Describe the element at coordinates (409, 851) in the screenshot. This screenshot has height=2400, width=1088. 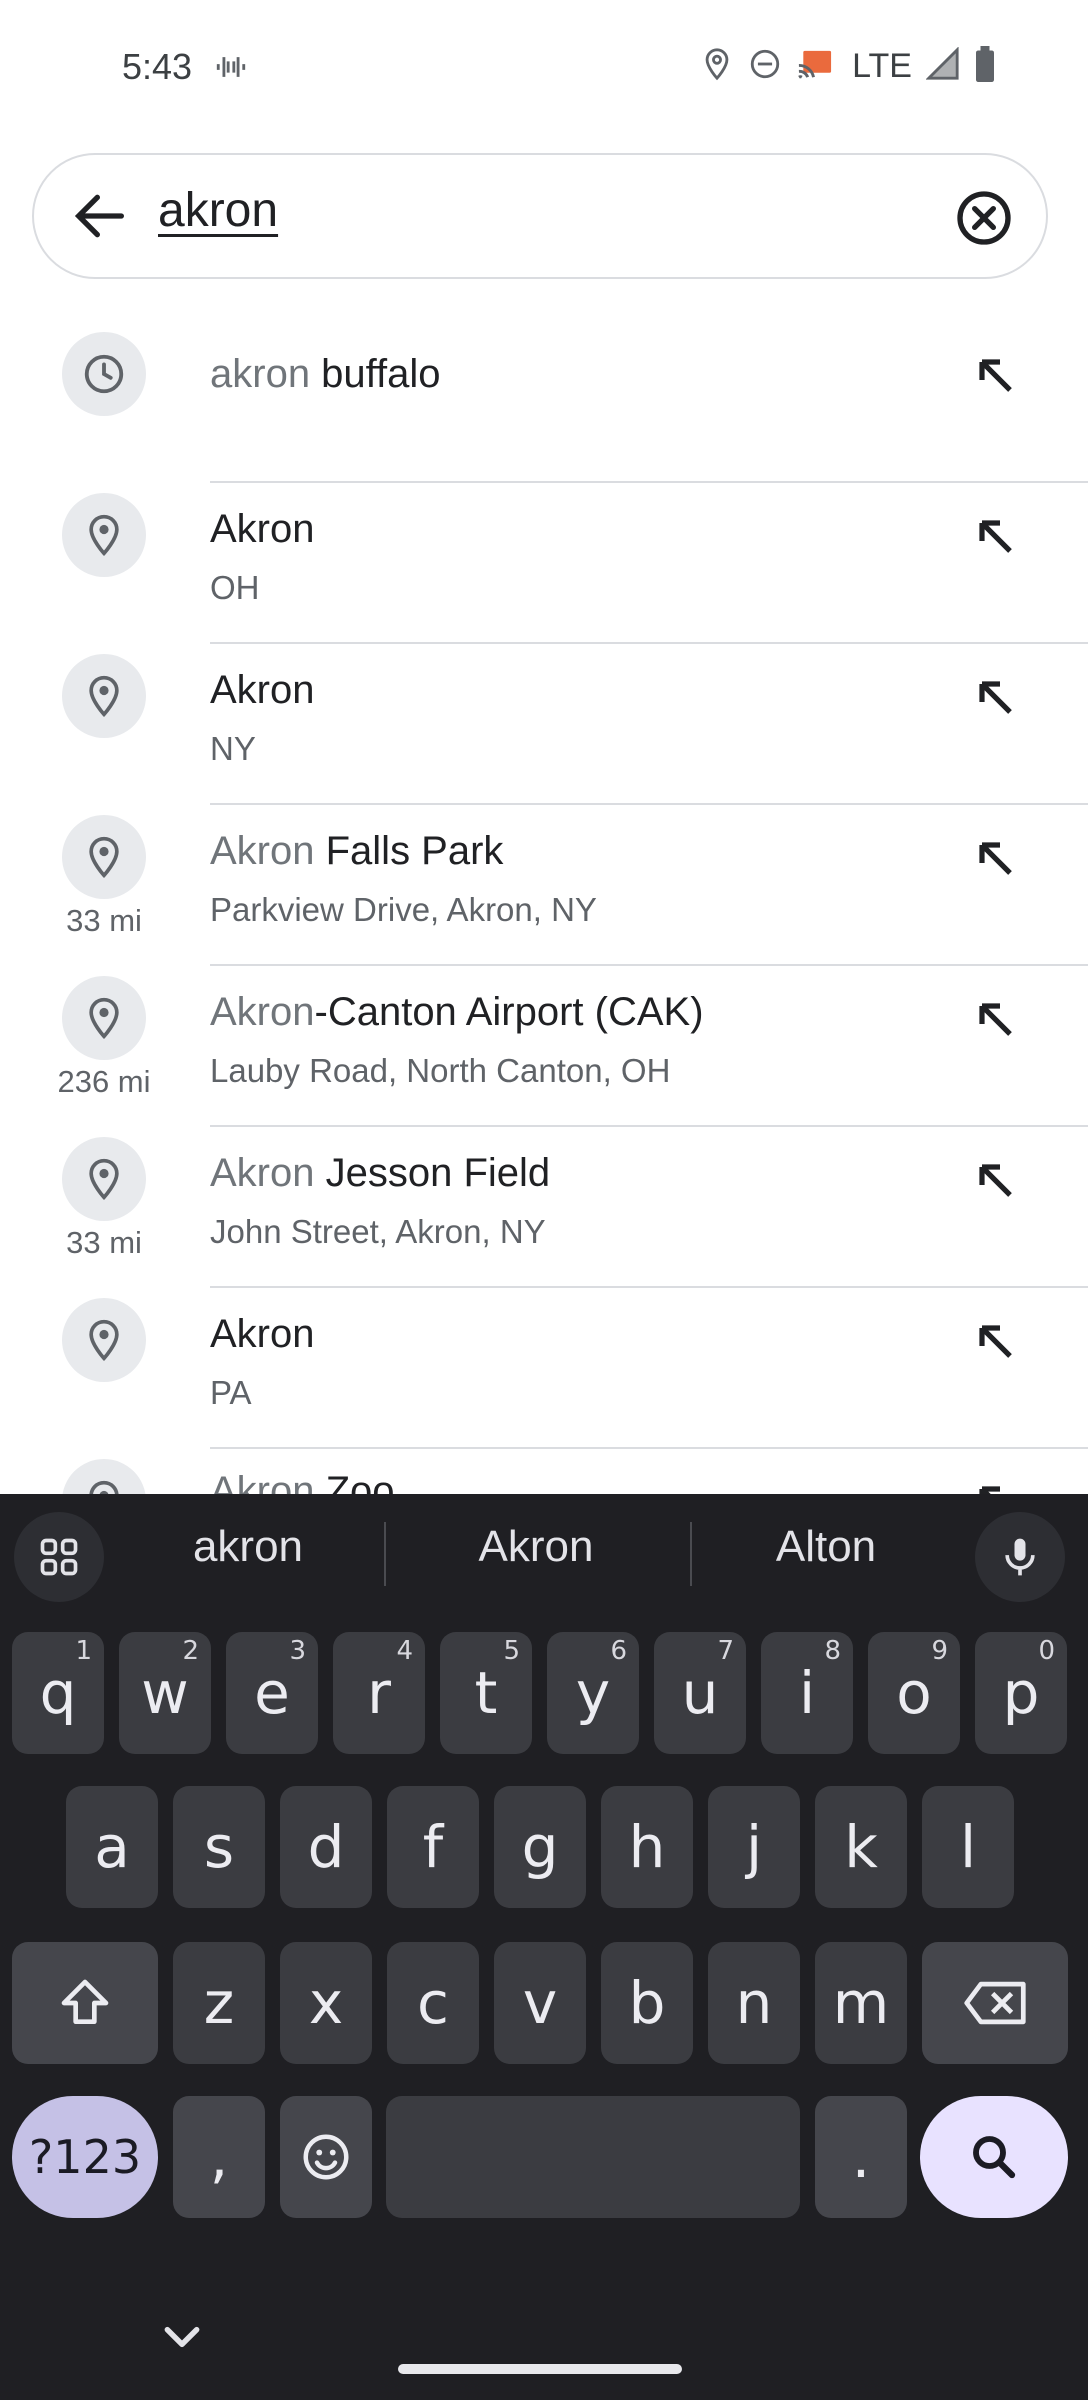
I see `result-rest-text: Falls Park` at that location.